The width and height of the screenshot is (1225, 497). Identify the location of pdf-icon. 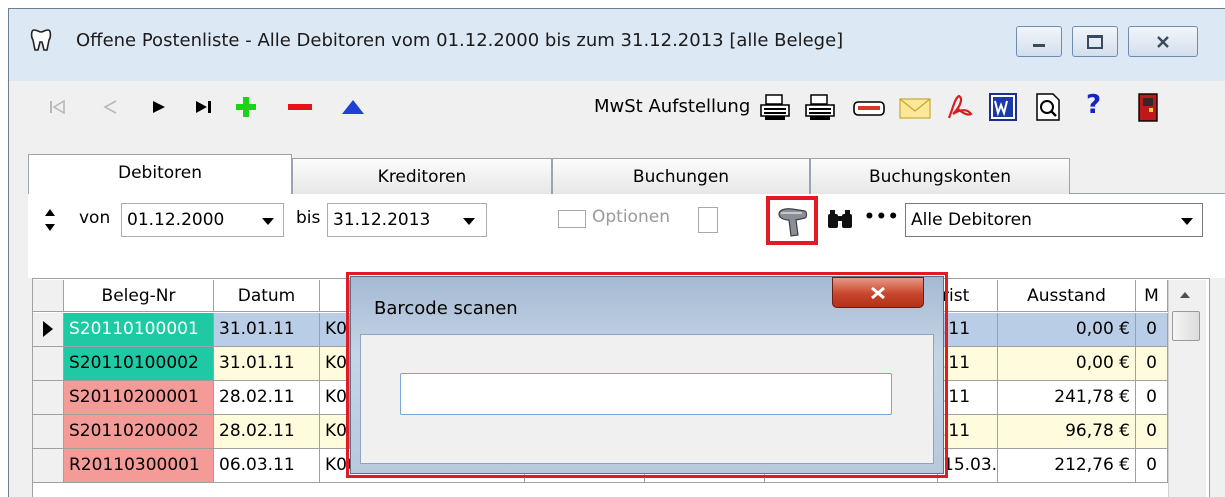
(959, 107).